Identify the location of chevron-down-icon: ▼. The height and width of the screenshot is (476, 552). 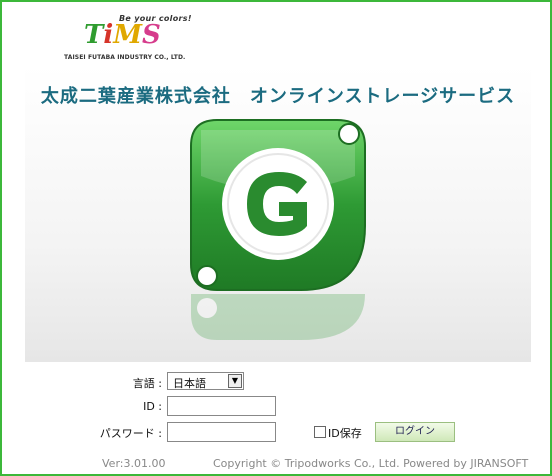
(235, 381).